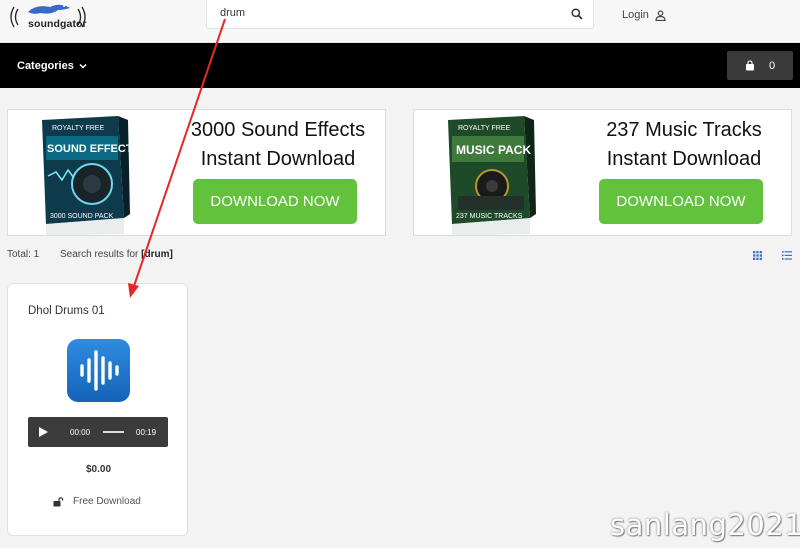 This screenshot has width=800, height=548. What do you see at coordinates (660, 15) in the screenshot?
I see `user-icon` at bounding box center [660, 15].